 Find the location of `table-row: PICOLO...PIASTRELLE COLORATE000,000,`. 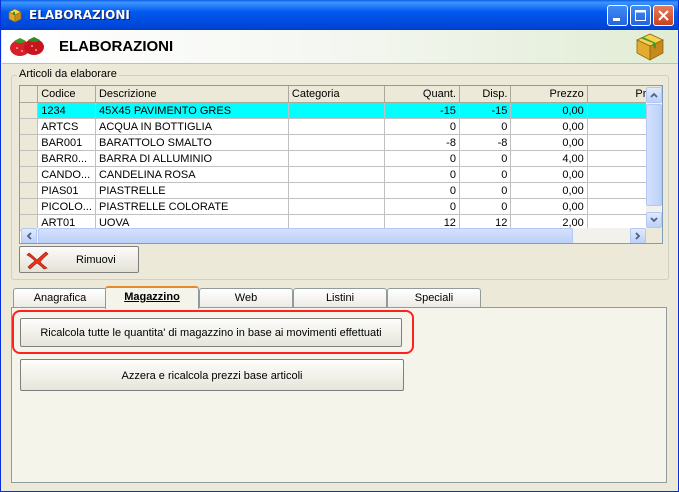

table-row: PICOLO...PIASTRELLE COLORATE000,000, is located at coordinates (341, 206).